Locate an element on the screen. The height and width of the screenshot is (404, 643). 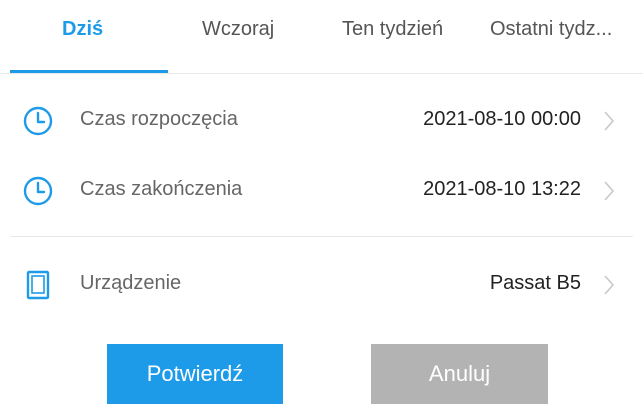
end-time-value: 2021-08-10 13:22 is located at coordinates (502, 189).